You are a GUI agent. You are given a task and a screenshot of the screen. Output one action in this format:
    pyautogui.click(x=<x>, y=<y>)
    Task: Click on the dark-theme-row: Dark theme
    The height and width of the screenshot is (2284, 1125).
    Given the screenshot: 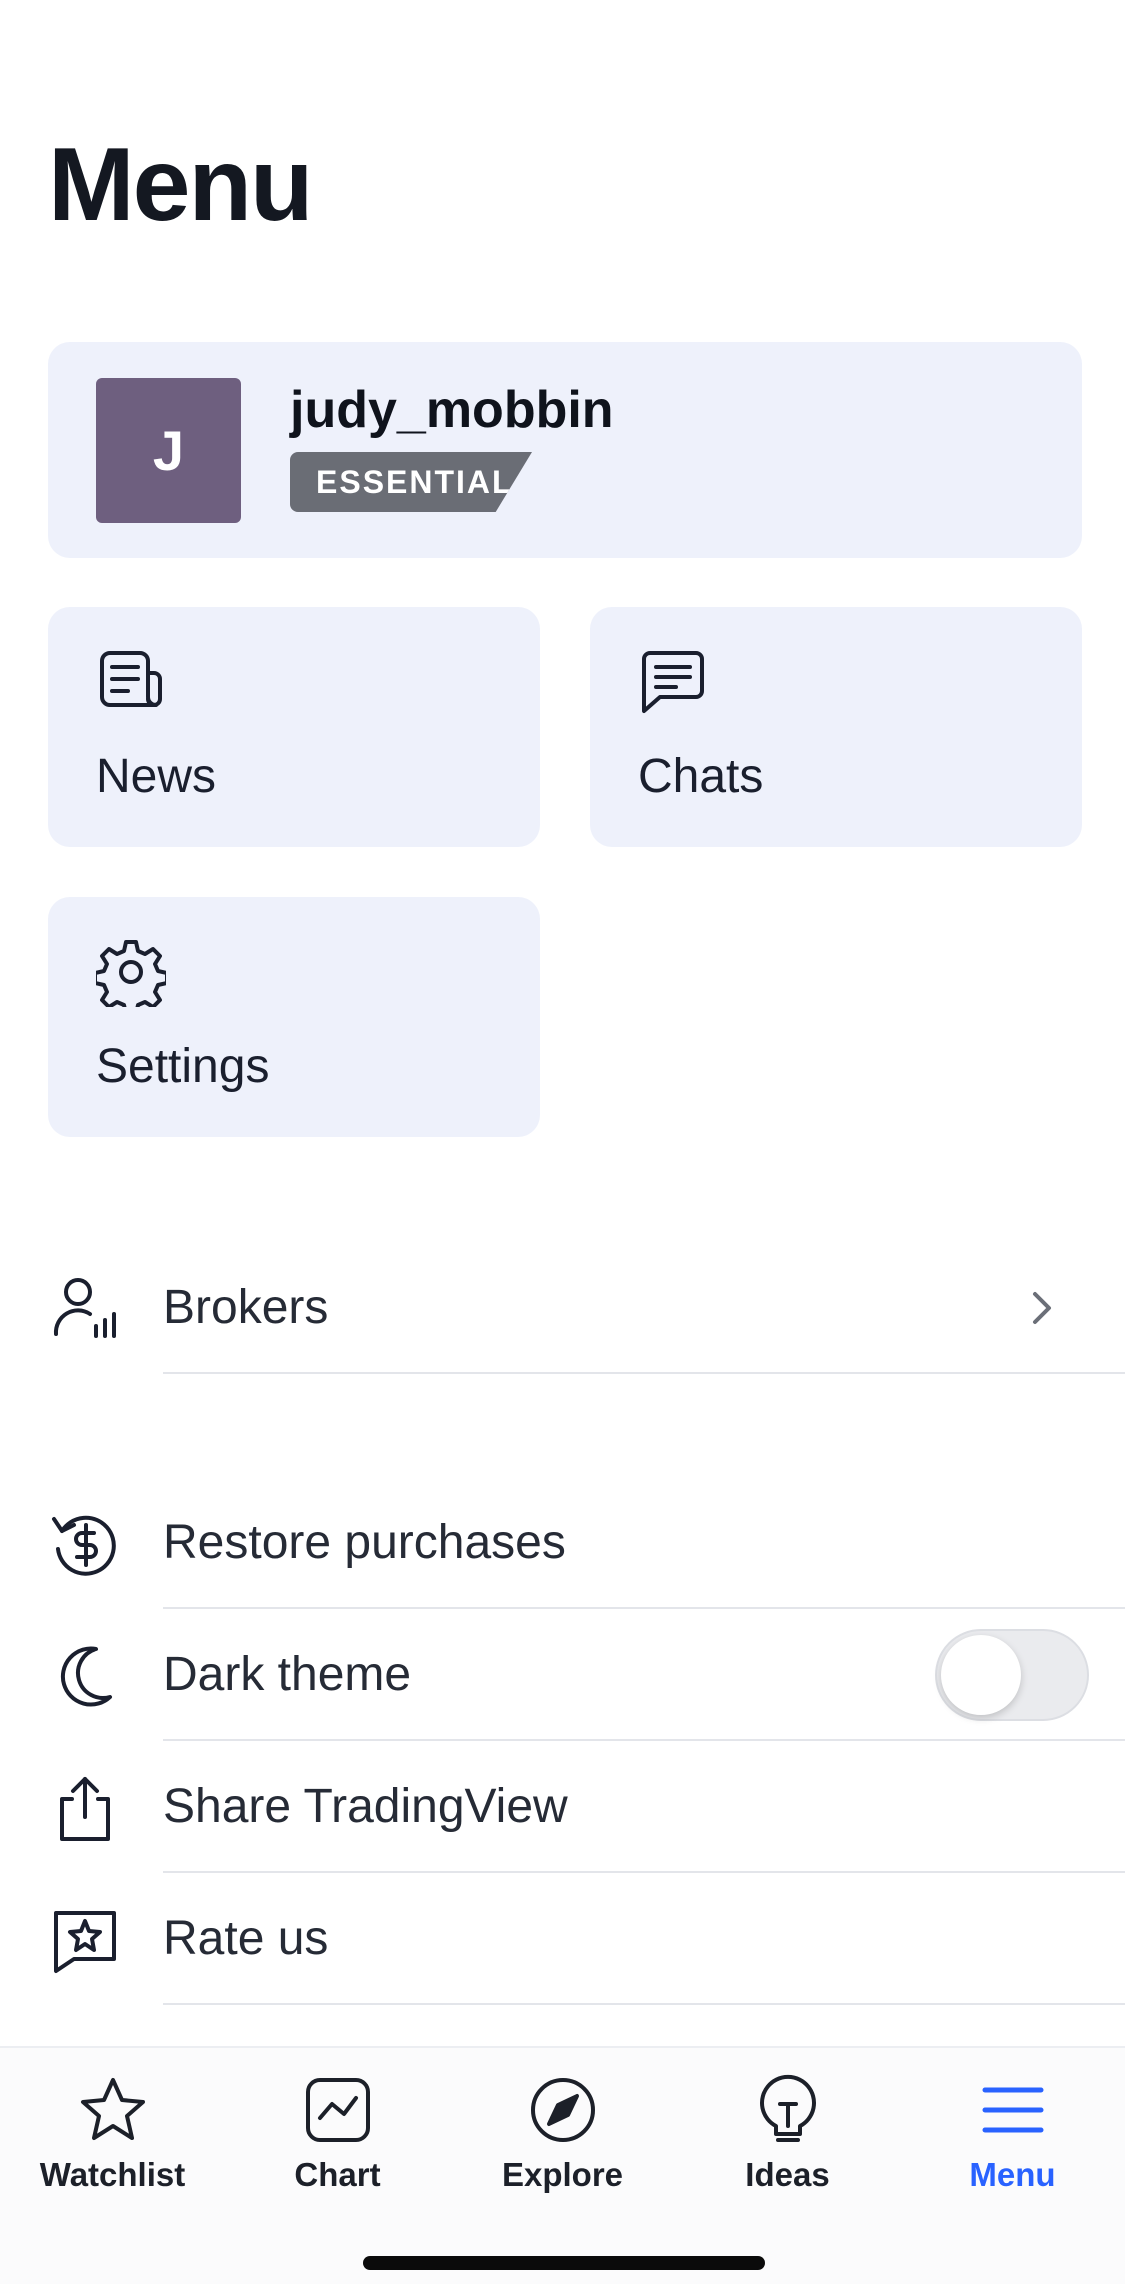 What is the action you would take?
    pyautogui.click(x=562, y=1675)
    